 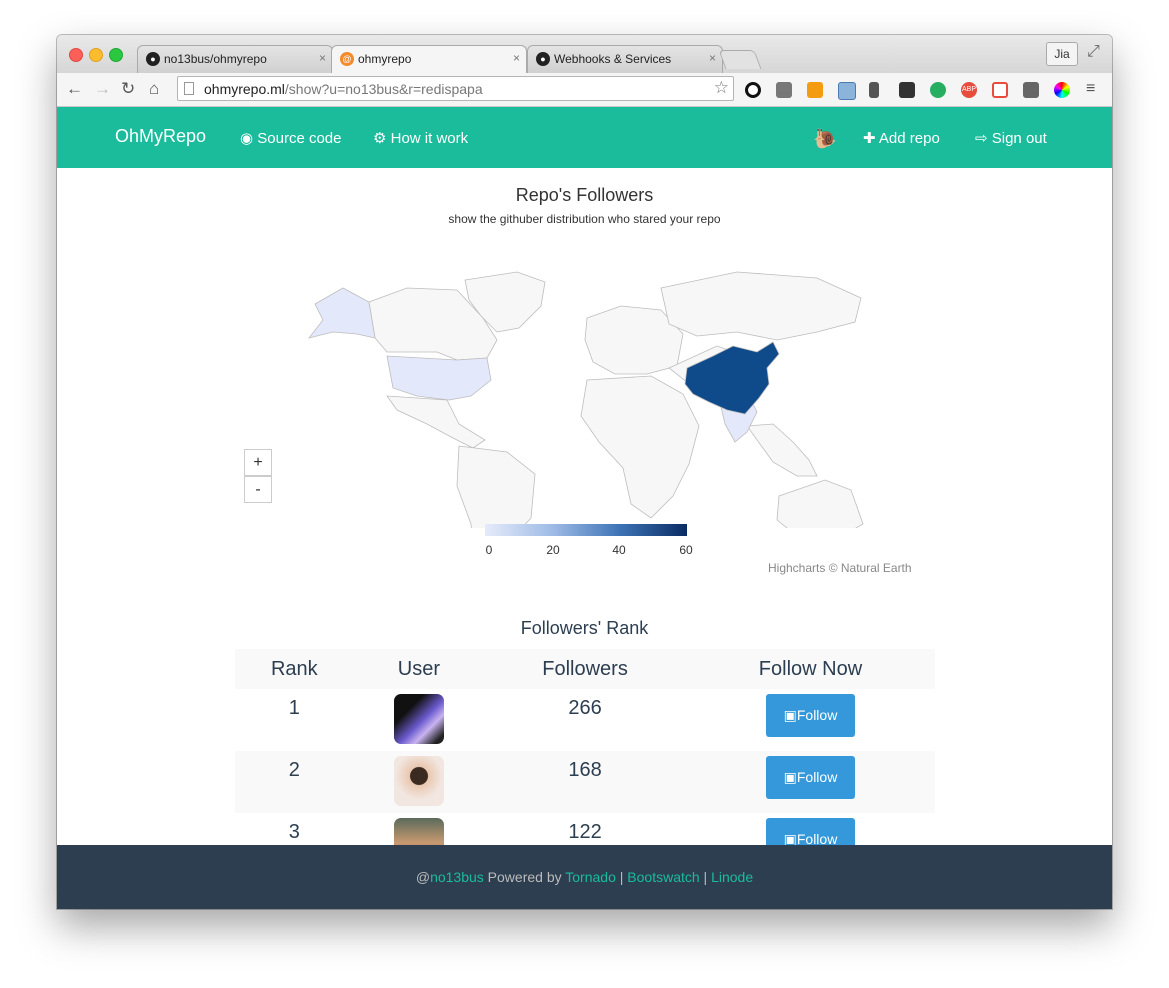 I want to click on tab-title: no13bus/ohmyrepo, so click(x=215, y=59).